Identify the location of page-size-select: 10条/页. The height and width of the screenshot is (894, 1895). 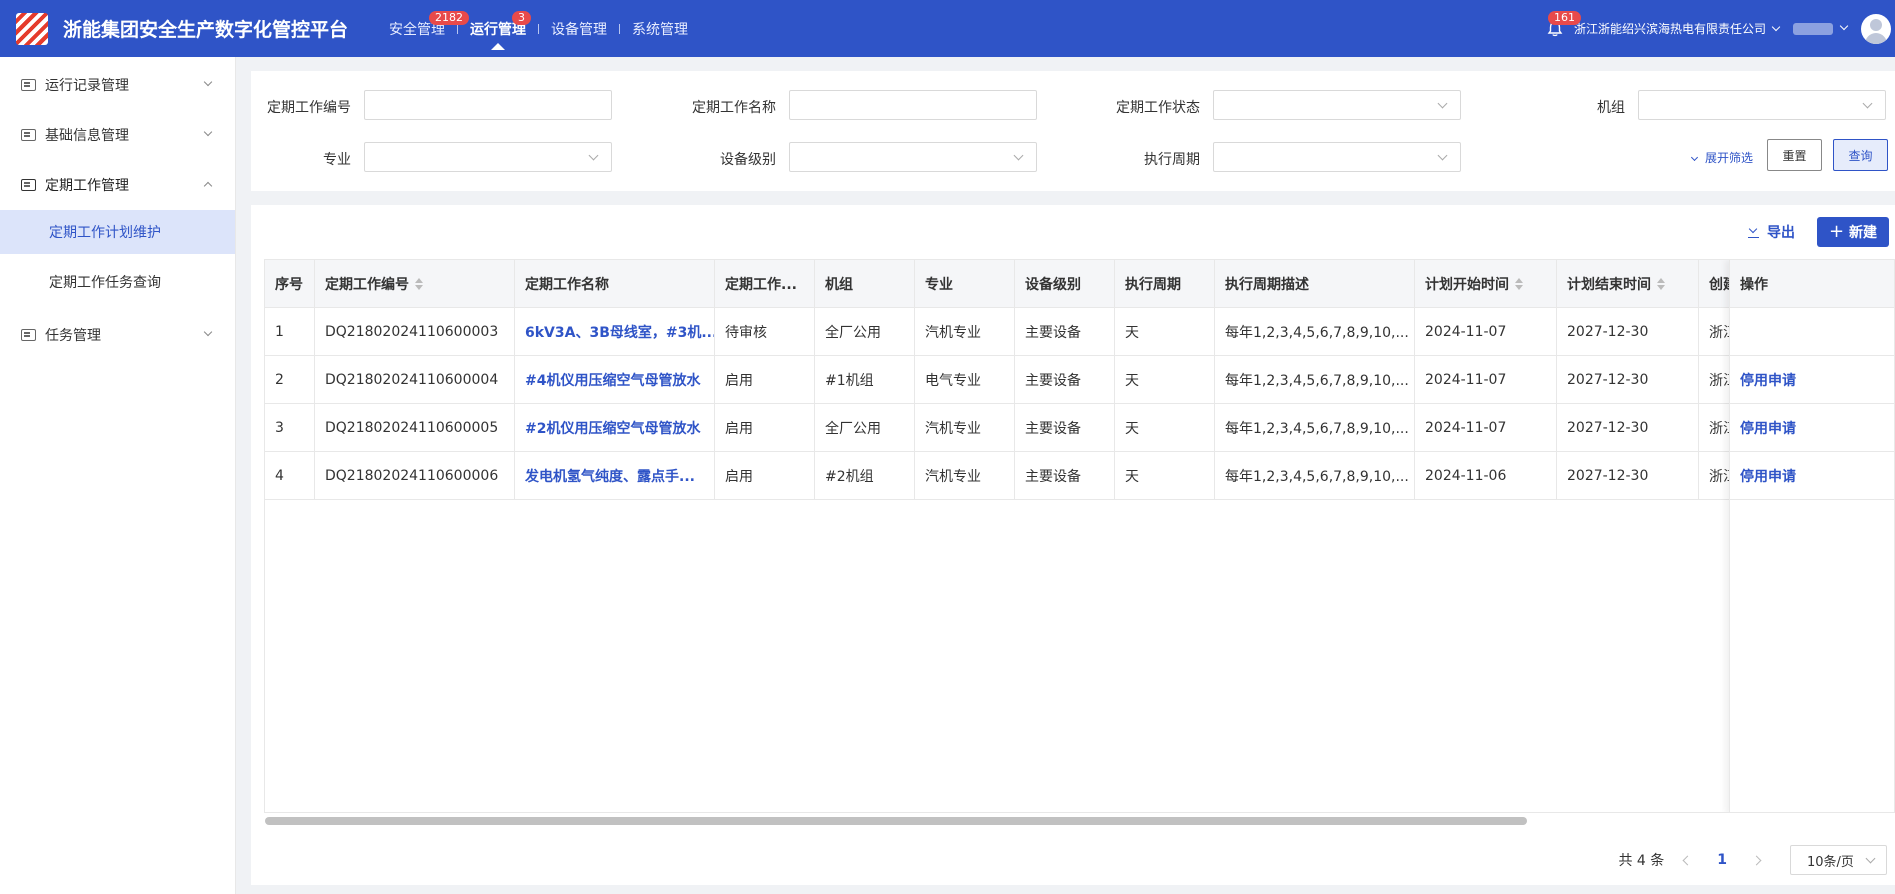
(1838, 860).